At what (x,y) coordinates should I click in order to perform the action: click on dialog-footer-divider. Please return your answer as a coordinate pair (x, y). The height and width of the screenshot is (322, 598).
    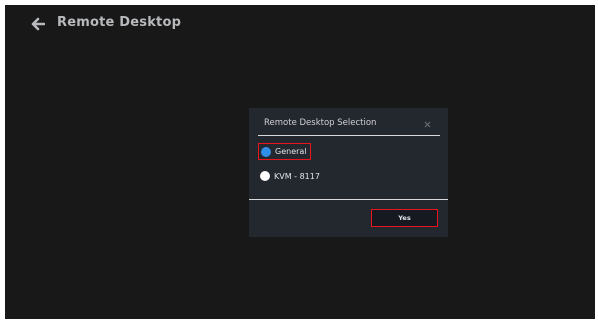
    Looking at the image, I should click on (348, 199).